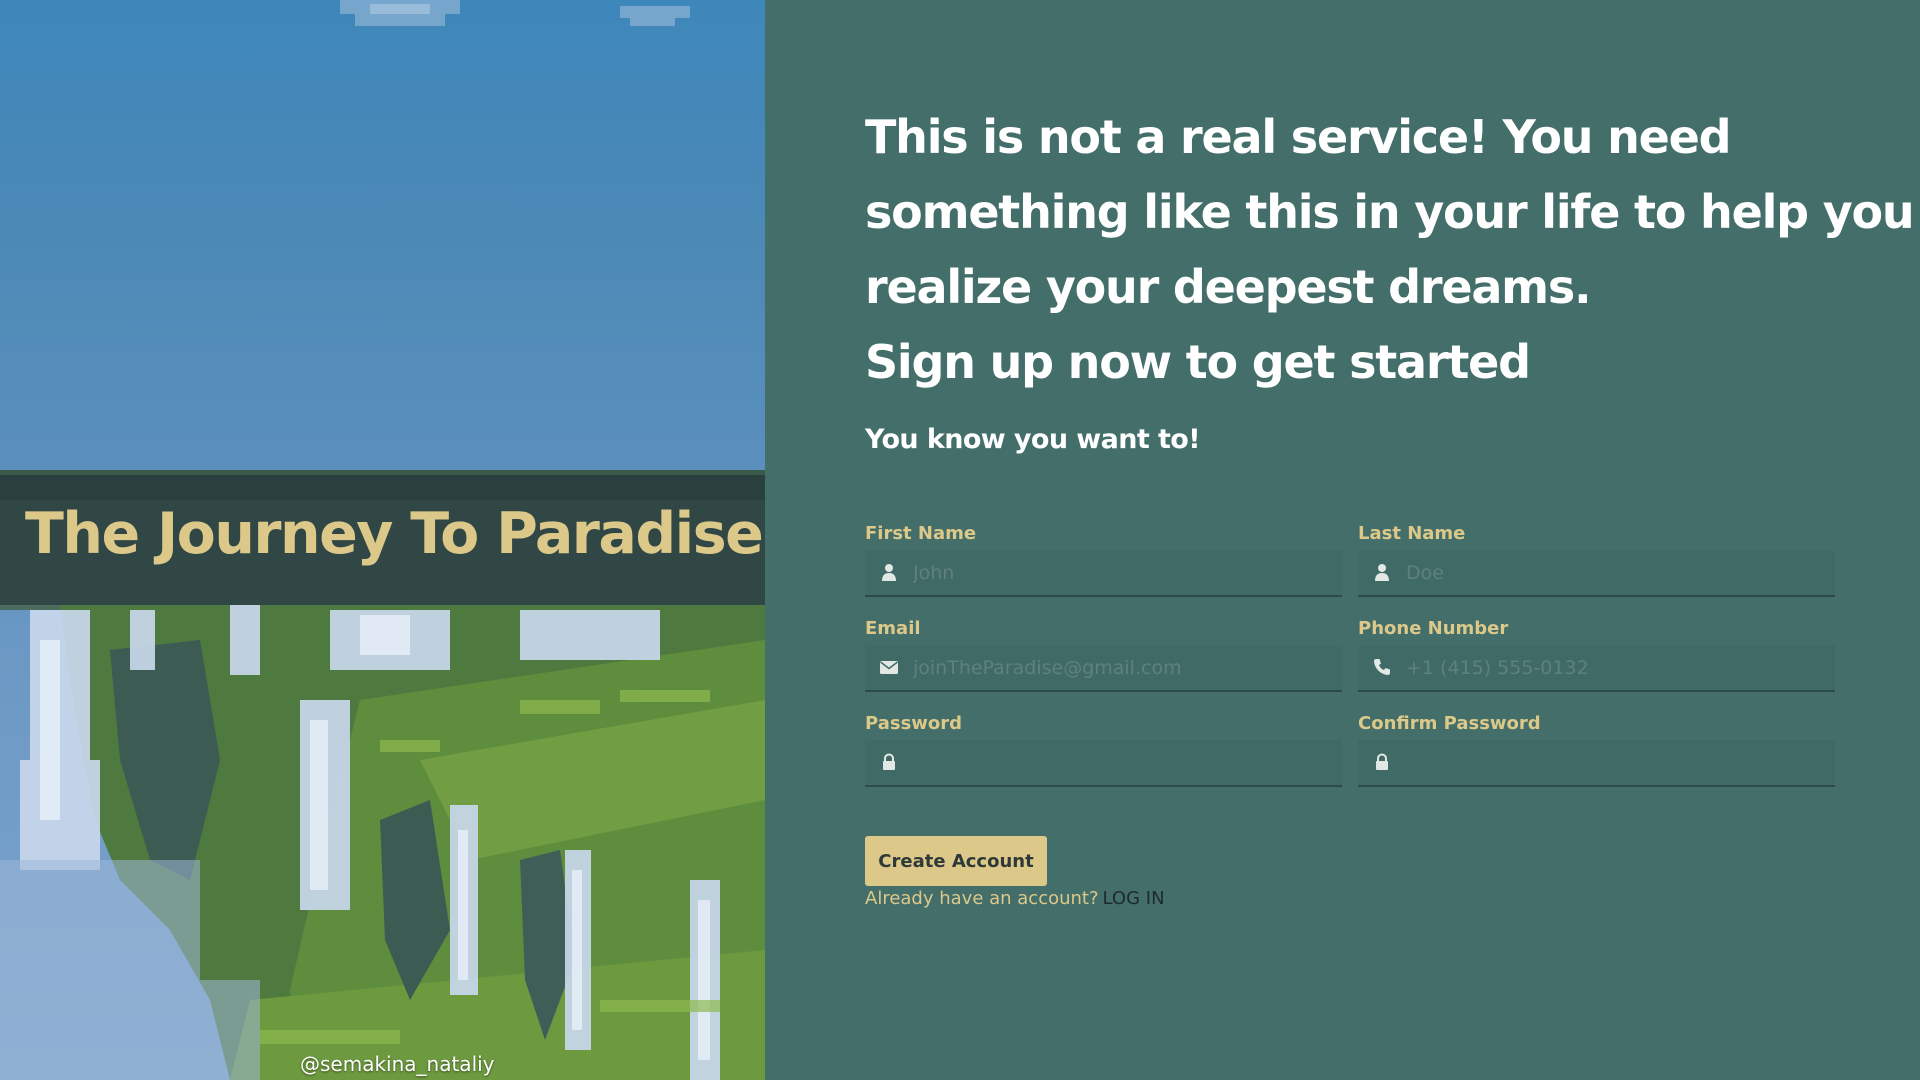  Describe the element at coordinates (1412, 533) in the screenshot. I see `last-name-label: Last Name` at that location.